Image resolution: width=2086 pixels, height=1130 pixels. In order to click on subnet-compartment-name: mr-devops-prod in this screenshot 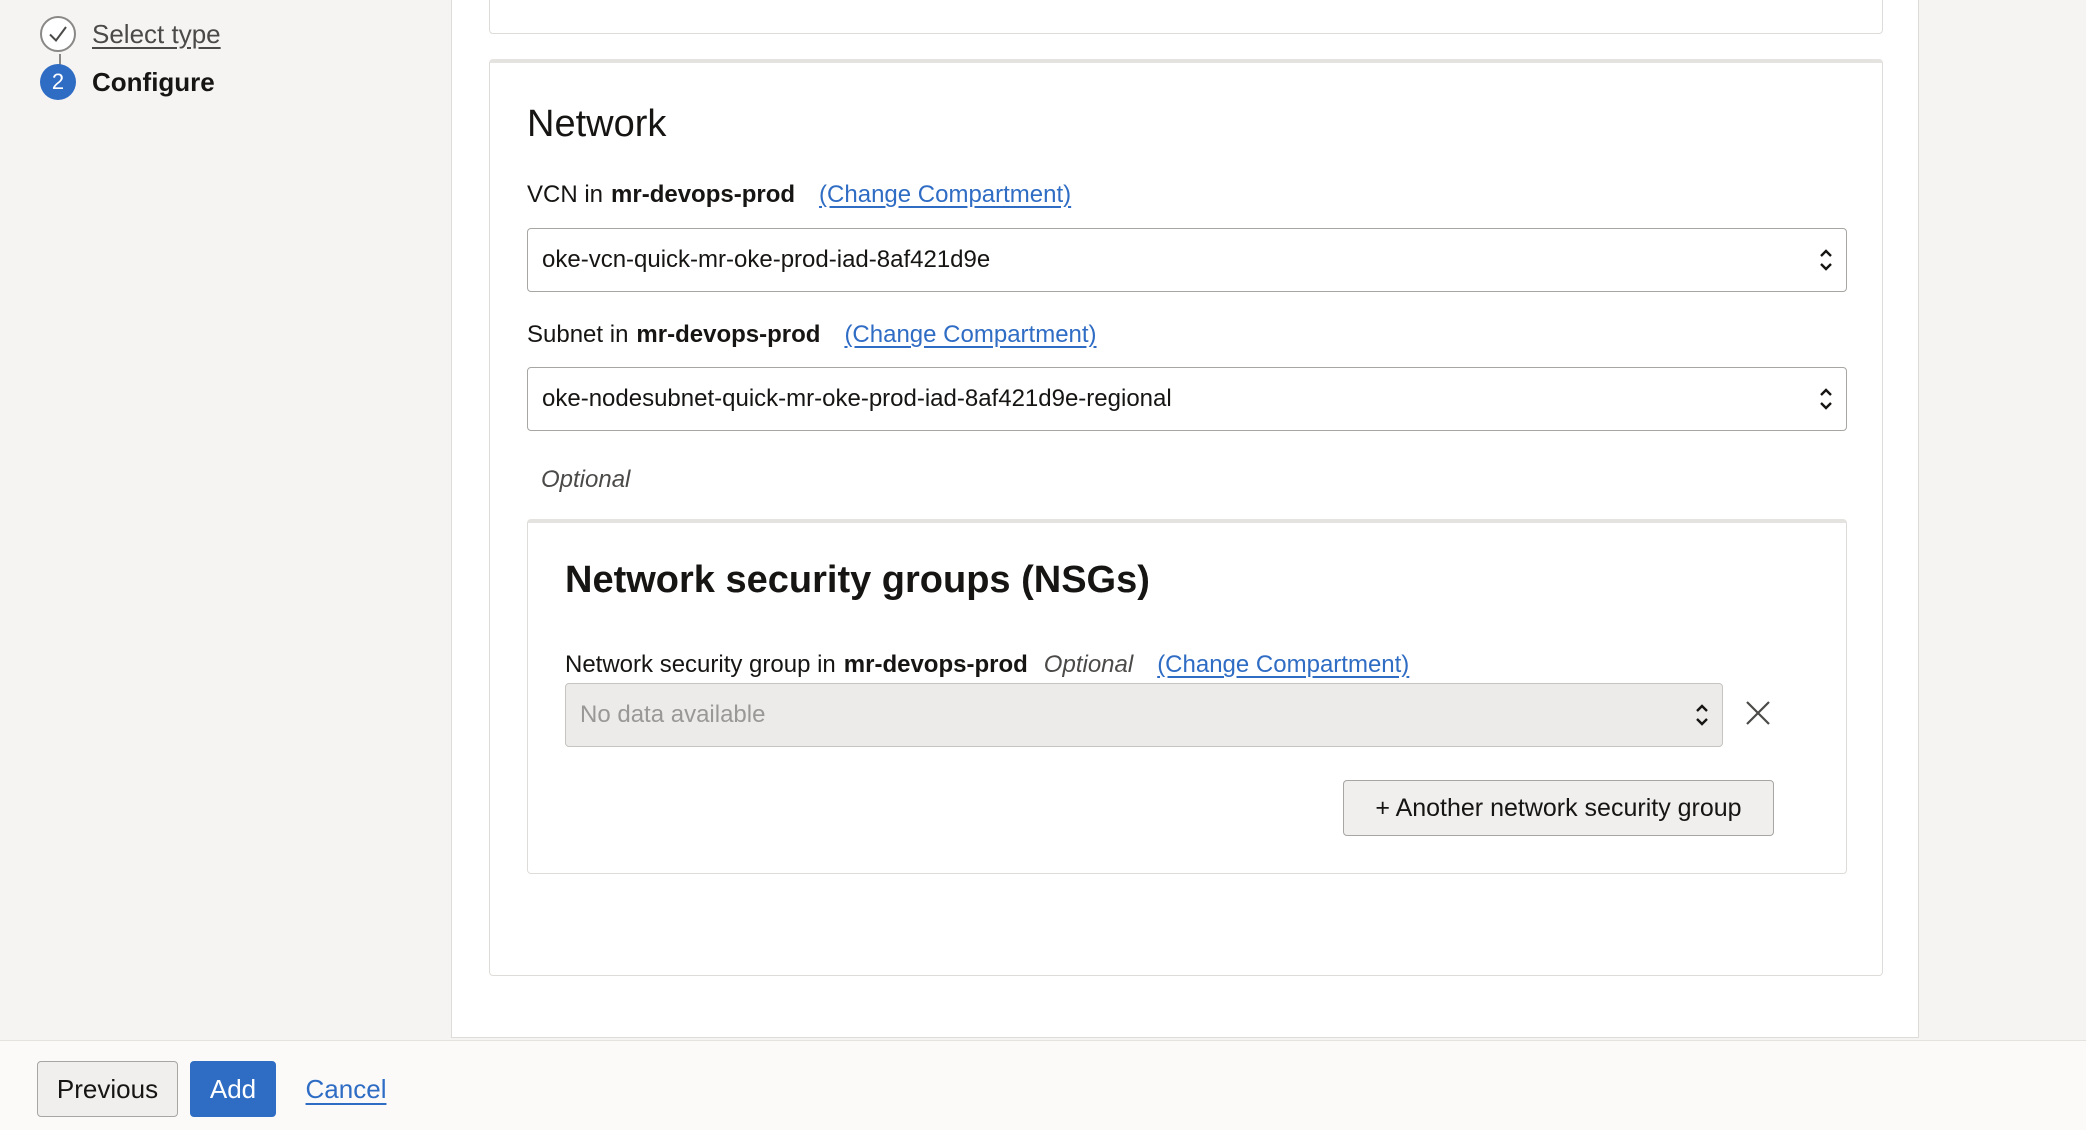, I will do `click(728, 334)`.